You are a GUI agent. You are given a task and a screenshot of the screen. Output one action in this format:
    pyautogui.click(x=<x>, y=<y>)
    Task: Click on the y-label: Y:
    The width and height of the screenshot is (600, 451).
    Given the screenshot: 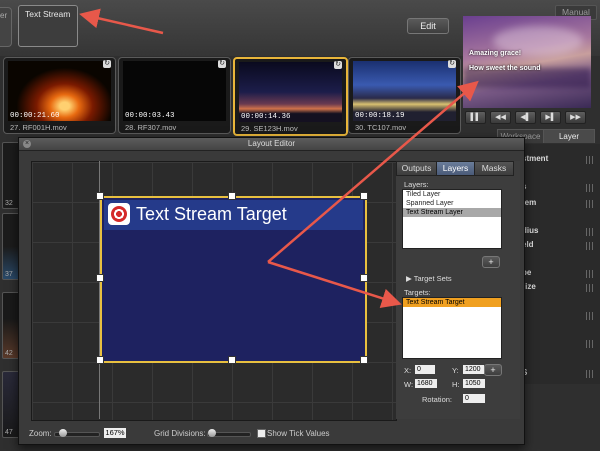 What is the action you would take?
    pyautogui.click(x=455, y=370)
    